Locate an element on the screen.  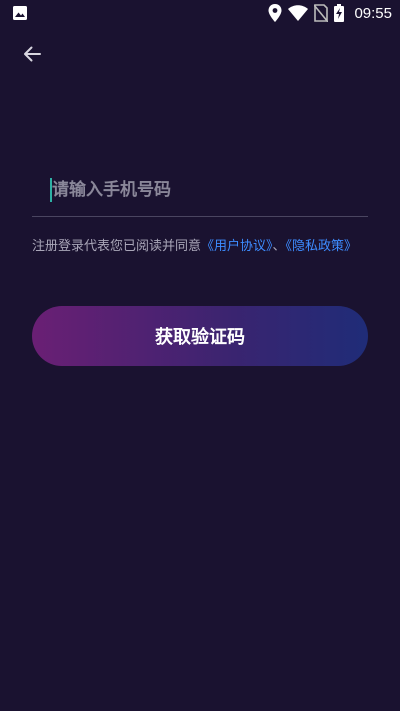
phone-field is located at coordinates (200, 192).